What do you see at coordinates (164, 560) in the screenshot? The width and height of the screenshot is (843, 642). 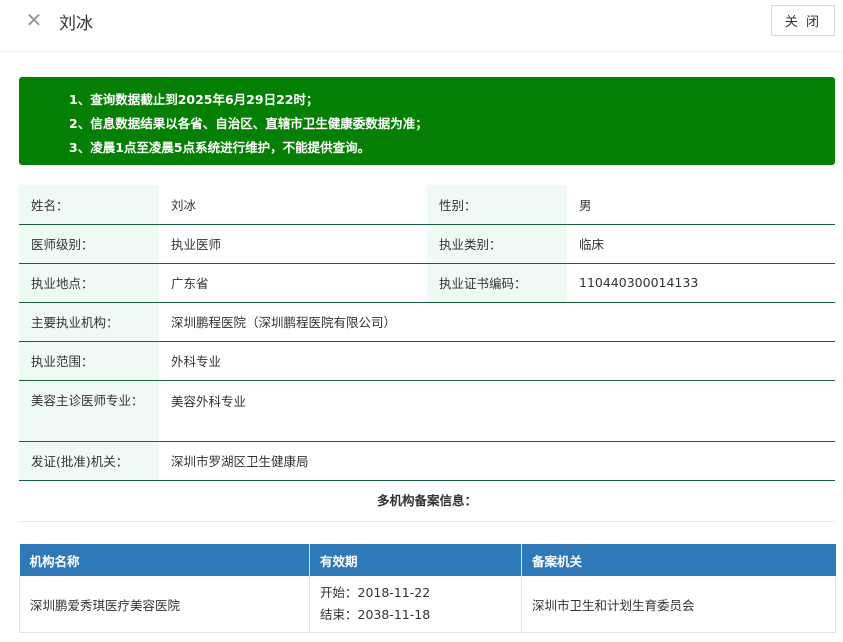 I see `column-header-org: 机构名称` at bounding box center [164, 560].